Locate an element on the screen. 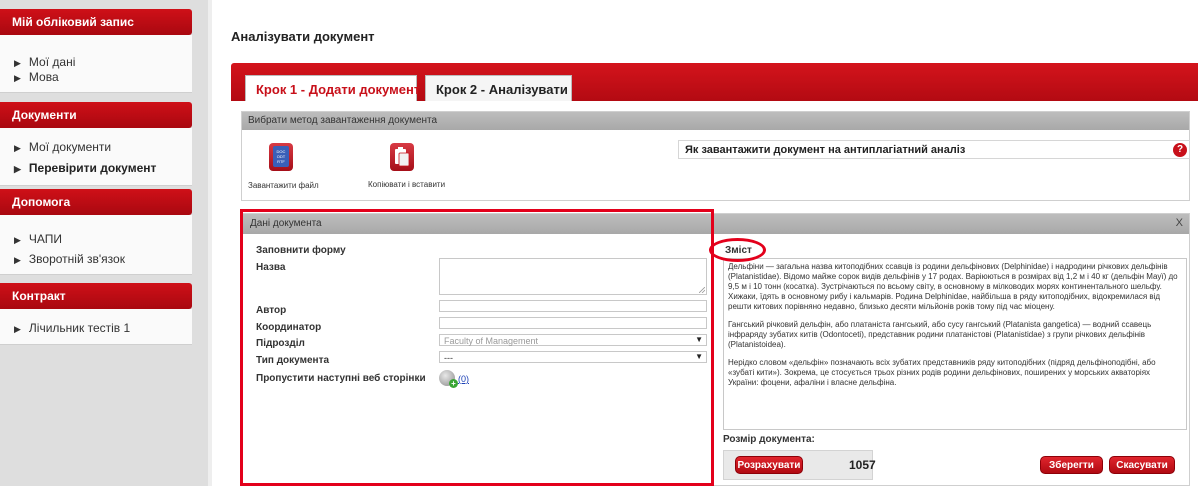 Image resolution: width=1198 pixels, height=486 pixels. sidebar-section-documents: Документи is located at coordinates (96, 115).